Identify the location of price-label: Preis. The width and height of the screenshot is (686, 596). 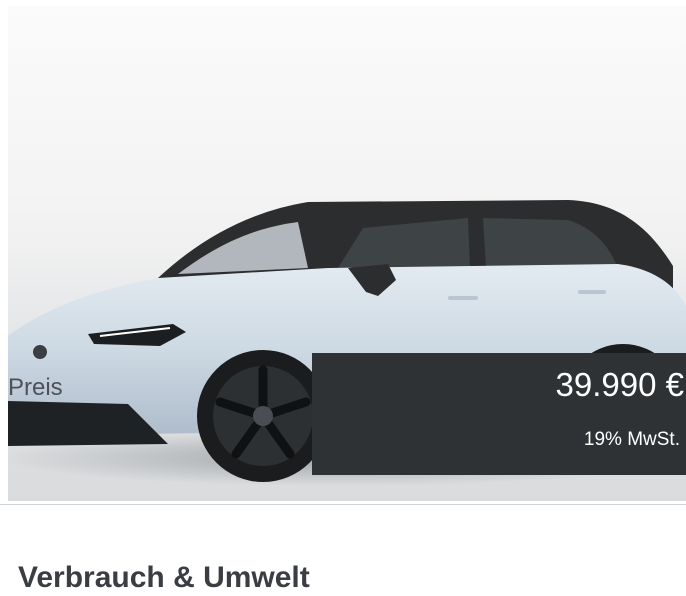
(35, 387).